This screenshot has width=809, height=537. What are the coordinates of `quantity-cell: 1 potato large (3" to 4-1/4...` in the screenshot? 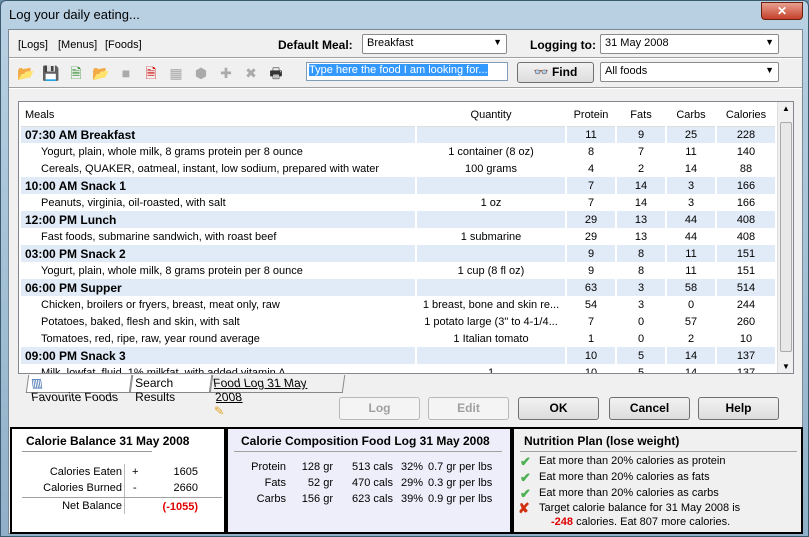 It's located at (491, 321).